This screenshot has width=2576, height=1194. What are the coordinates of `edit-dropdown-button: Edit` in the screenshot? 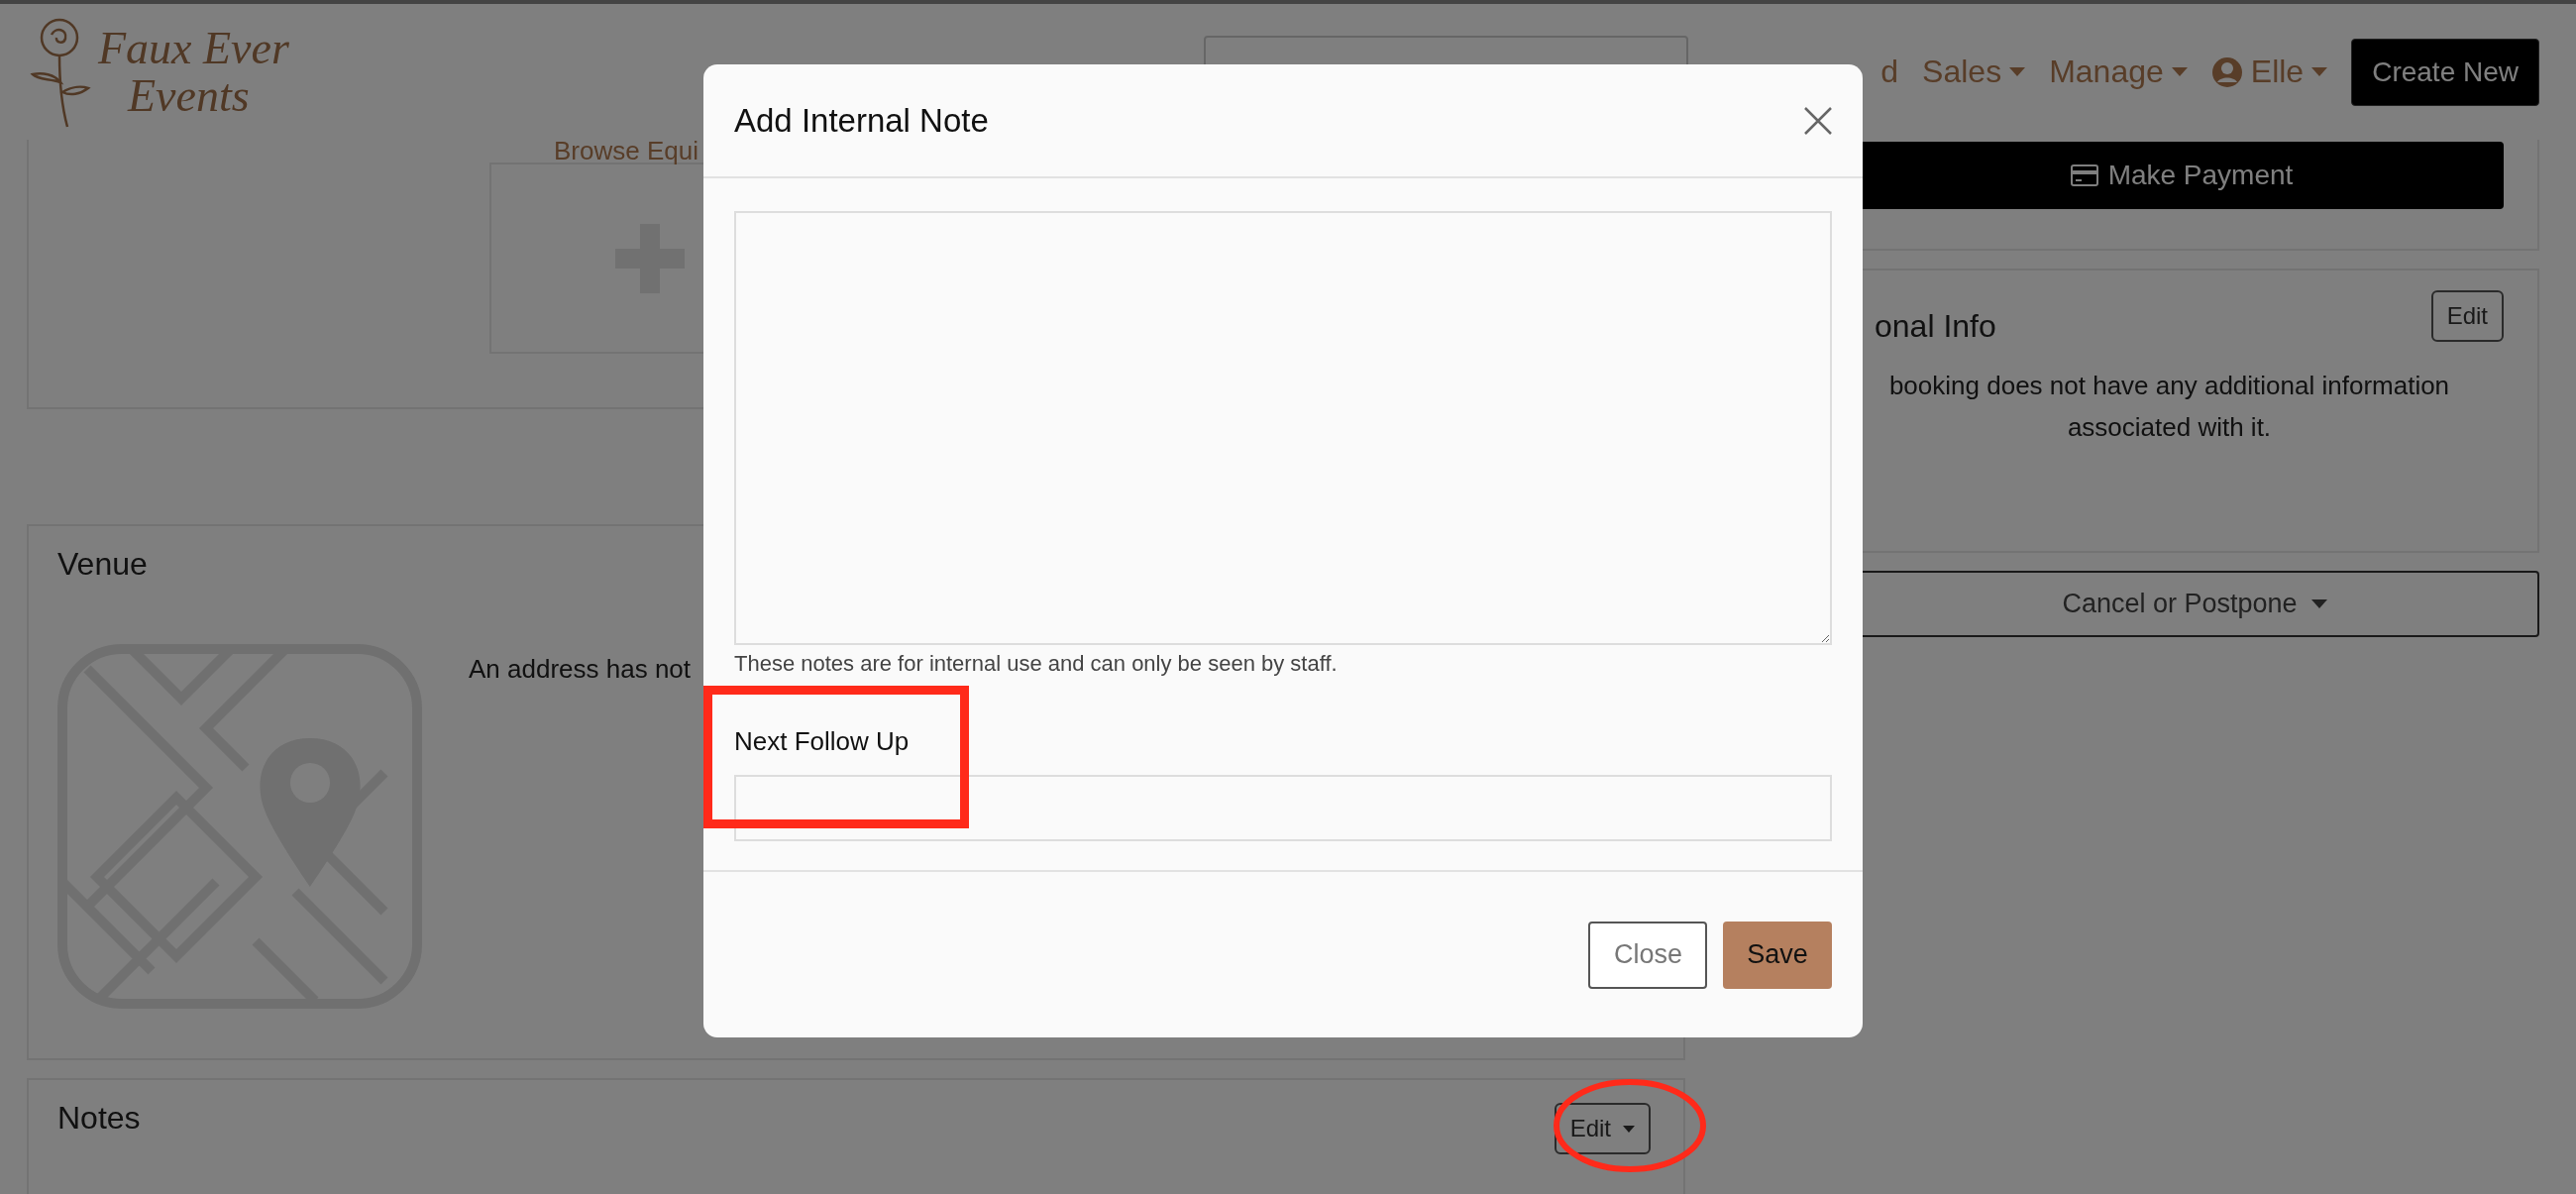 It's located at (1603, 1128).